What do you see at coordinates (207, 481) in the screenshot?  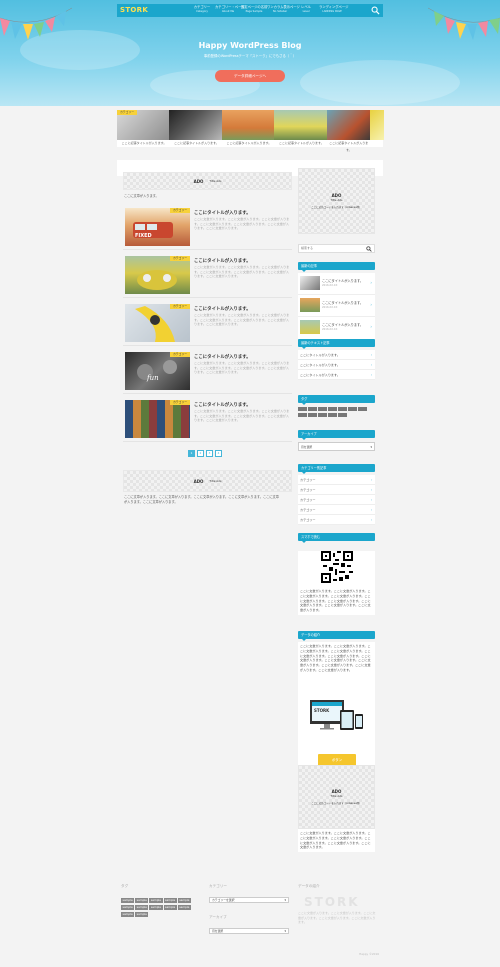 I see `bottom-ad: ADO Title Ads` at bounding box center [207, 481].